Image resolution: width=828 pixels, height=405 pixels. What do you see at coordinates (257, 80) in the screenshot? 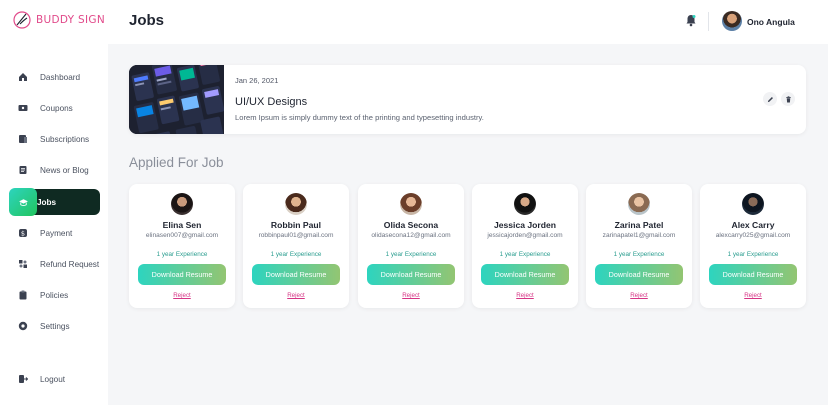
I see `job-date: Jan 26, 2021` at bounding box center [257, 80].